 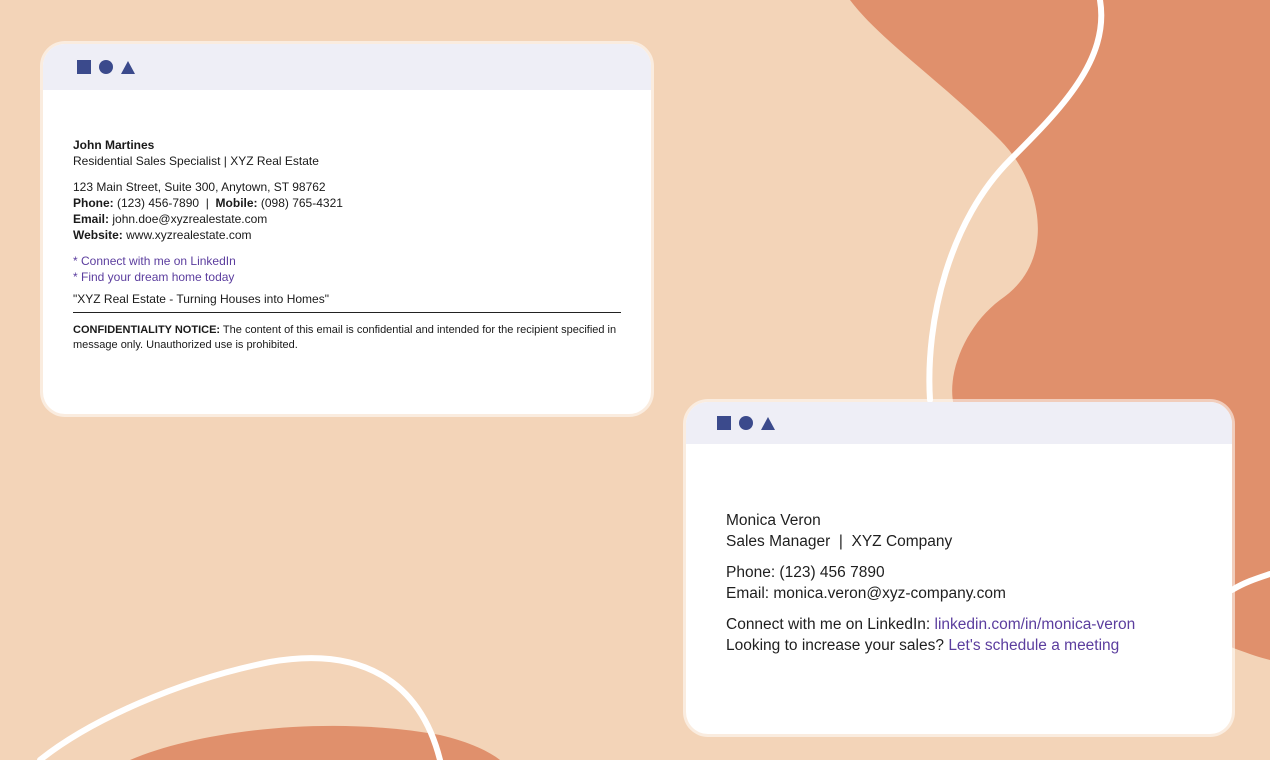 I want to click on phone-value: (123) 456-7890, so click(x=156, y=203).